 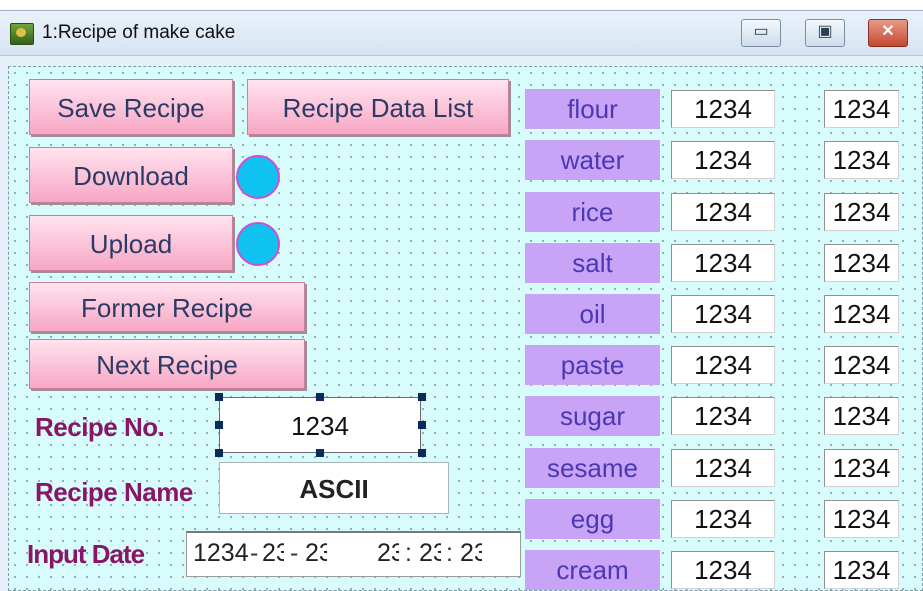 I want to click on ingredient-label: flour, so click(x=592, y=109).